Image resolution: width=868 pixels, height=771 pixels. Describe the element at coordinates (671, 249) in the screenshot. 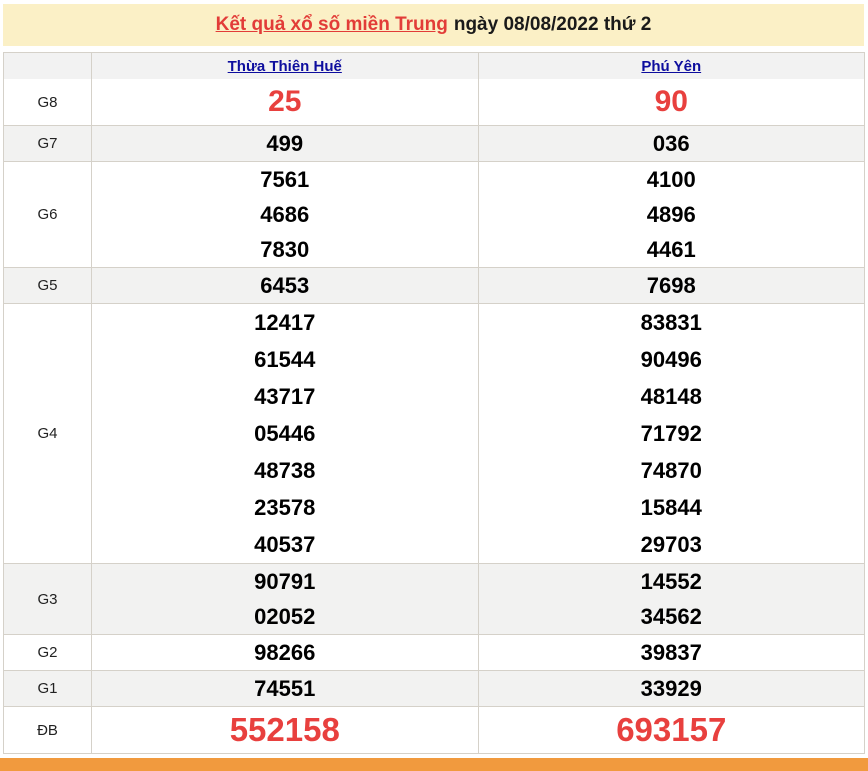

I see `result-number: 4461` at that location.